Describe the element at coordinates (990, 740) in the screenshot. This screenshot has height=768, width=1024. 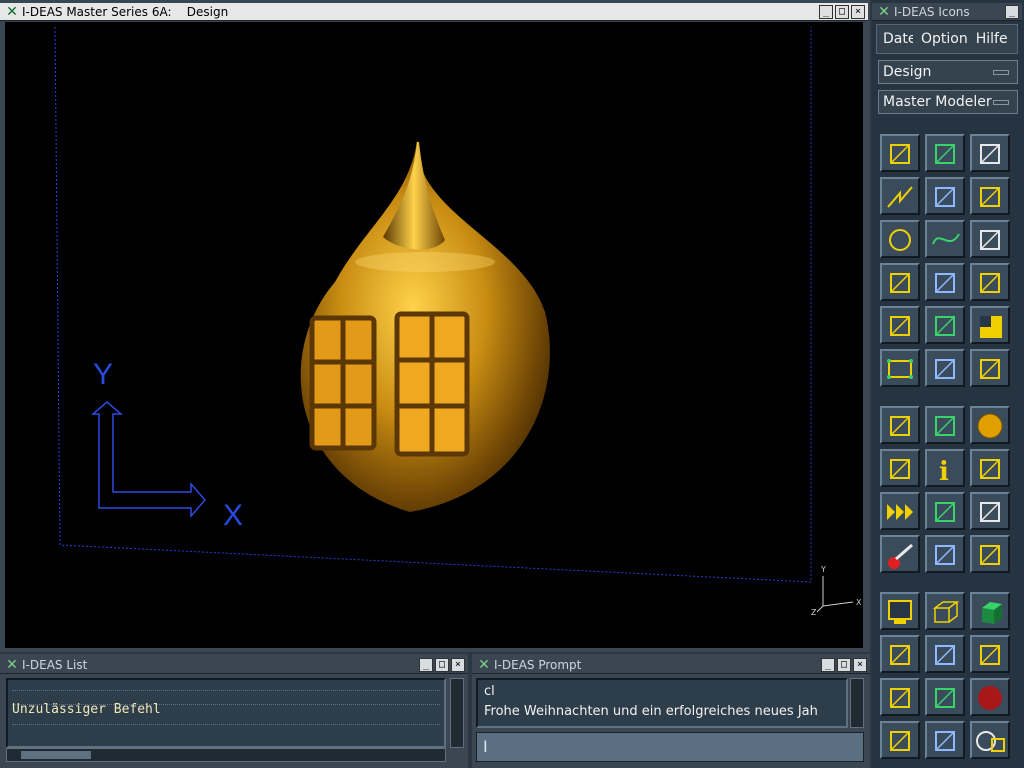
I see `save-disk-icon` at that location.